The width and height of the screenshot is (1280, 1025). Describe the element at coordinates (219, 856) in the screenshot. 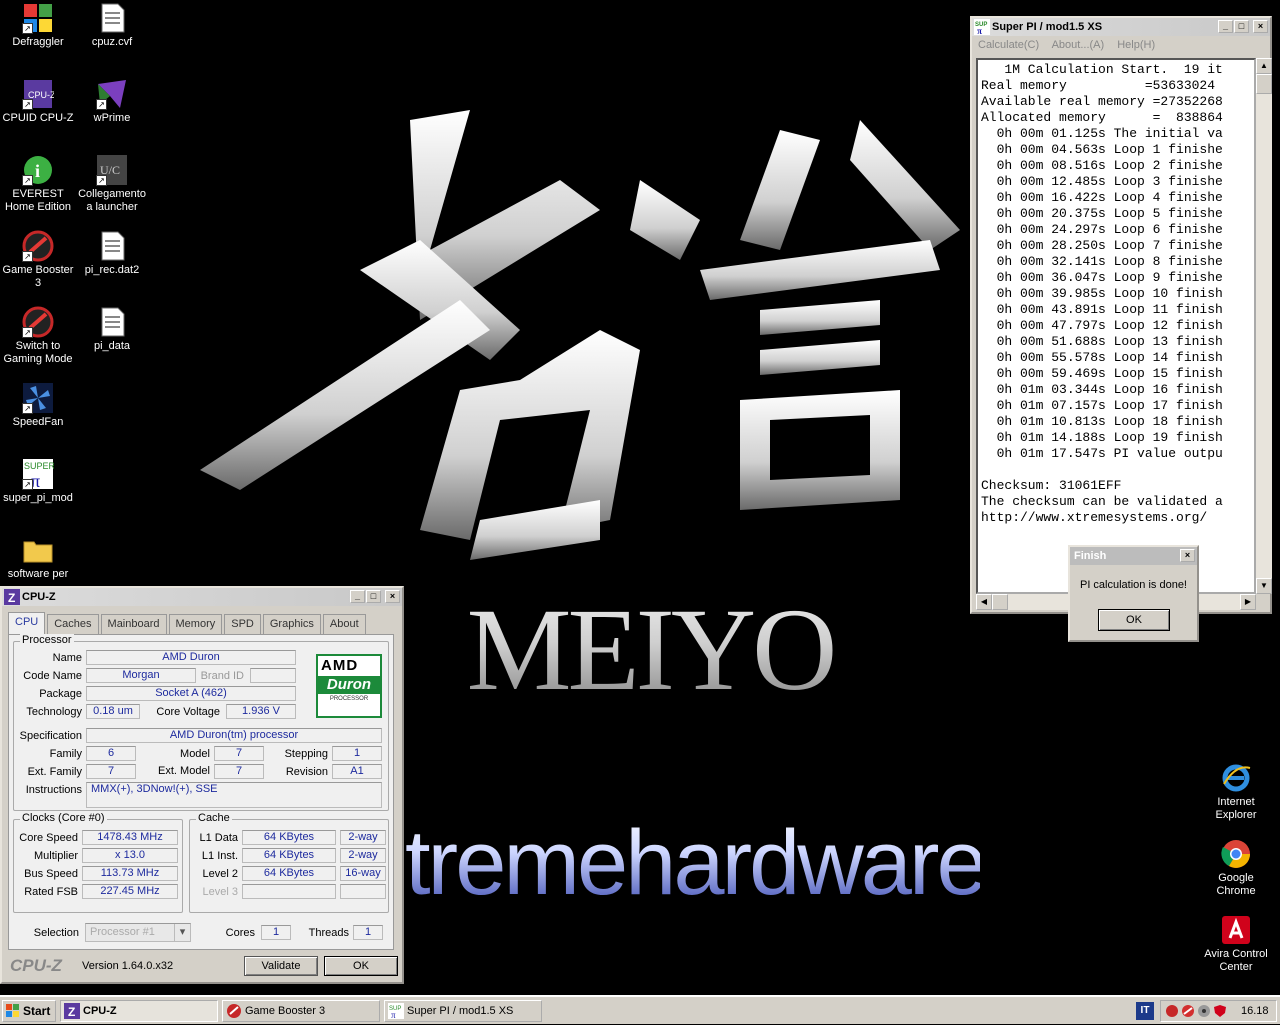

I see `l1-inst-label: L1 Inst.` at that location.